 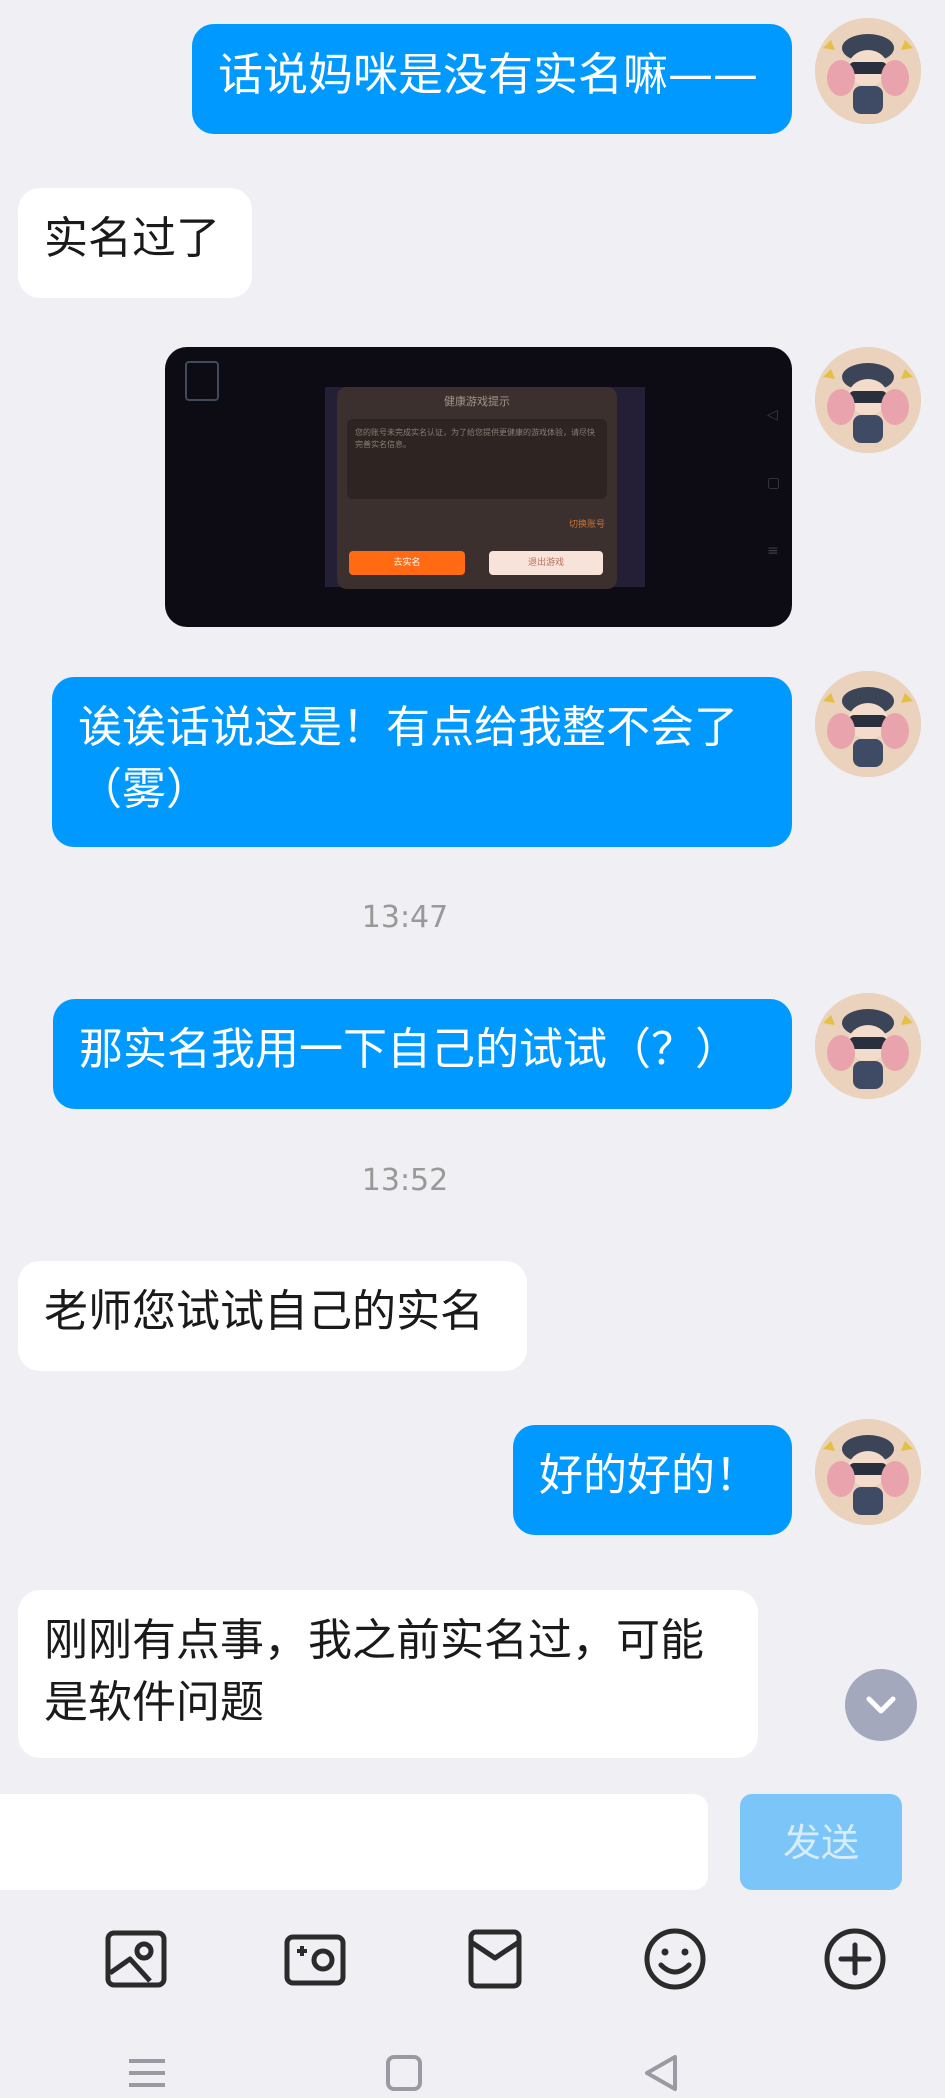 What do you see at coordinates (855, 1959) in the screenshot?
I see `plus-icon` at bounding box center [855, 1959].